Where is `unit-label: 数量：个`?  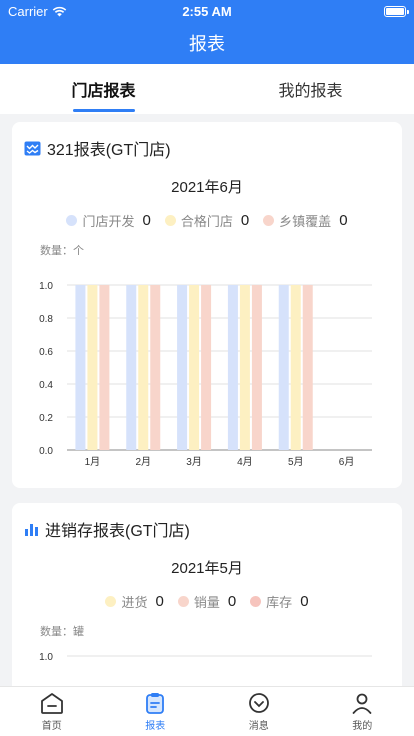 unit-label: 数量：个 is located at coordinates (62, 251).